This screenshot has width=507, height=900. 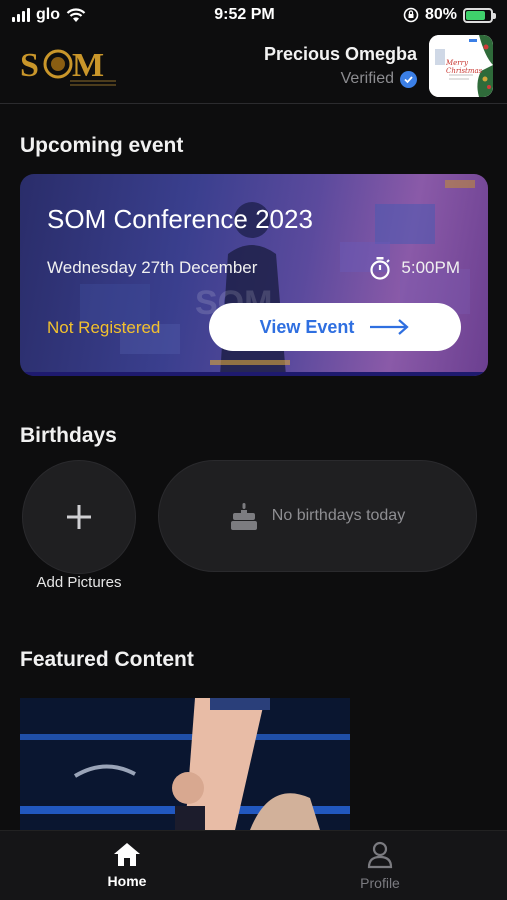 What do you see at coordinates (390, 327) in the screenshot?
I see `arrow-right-icon` at bounding box center [390, 327].